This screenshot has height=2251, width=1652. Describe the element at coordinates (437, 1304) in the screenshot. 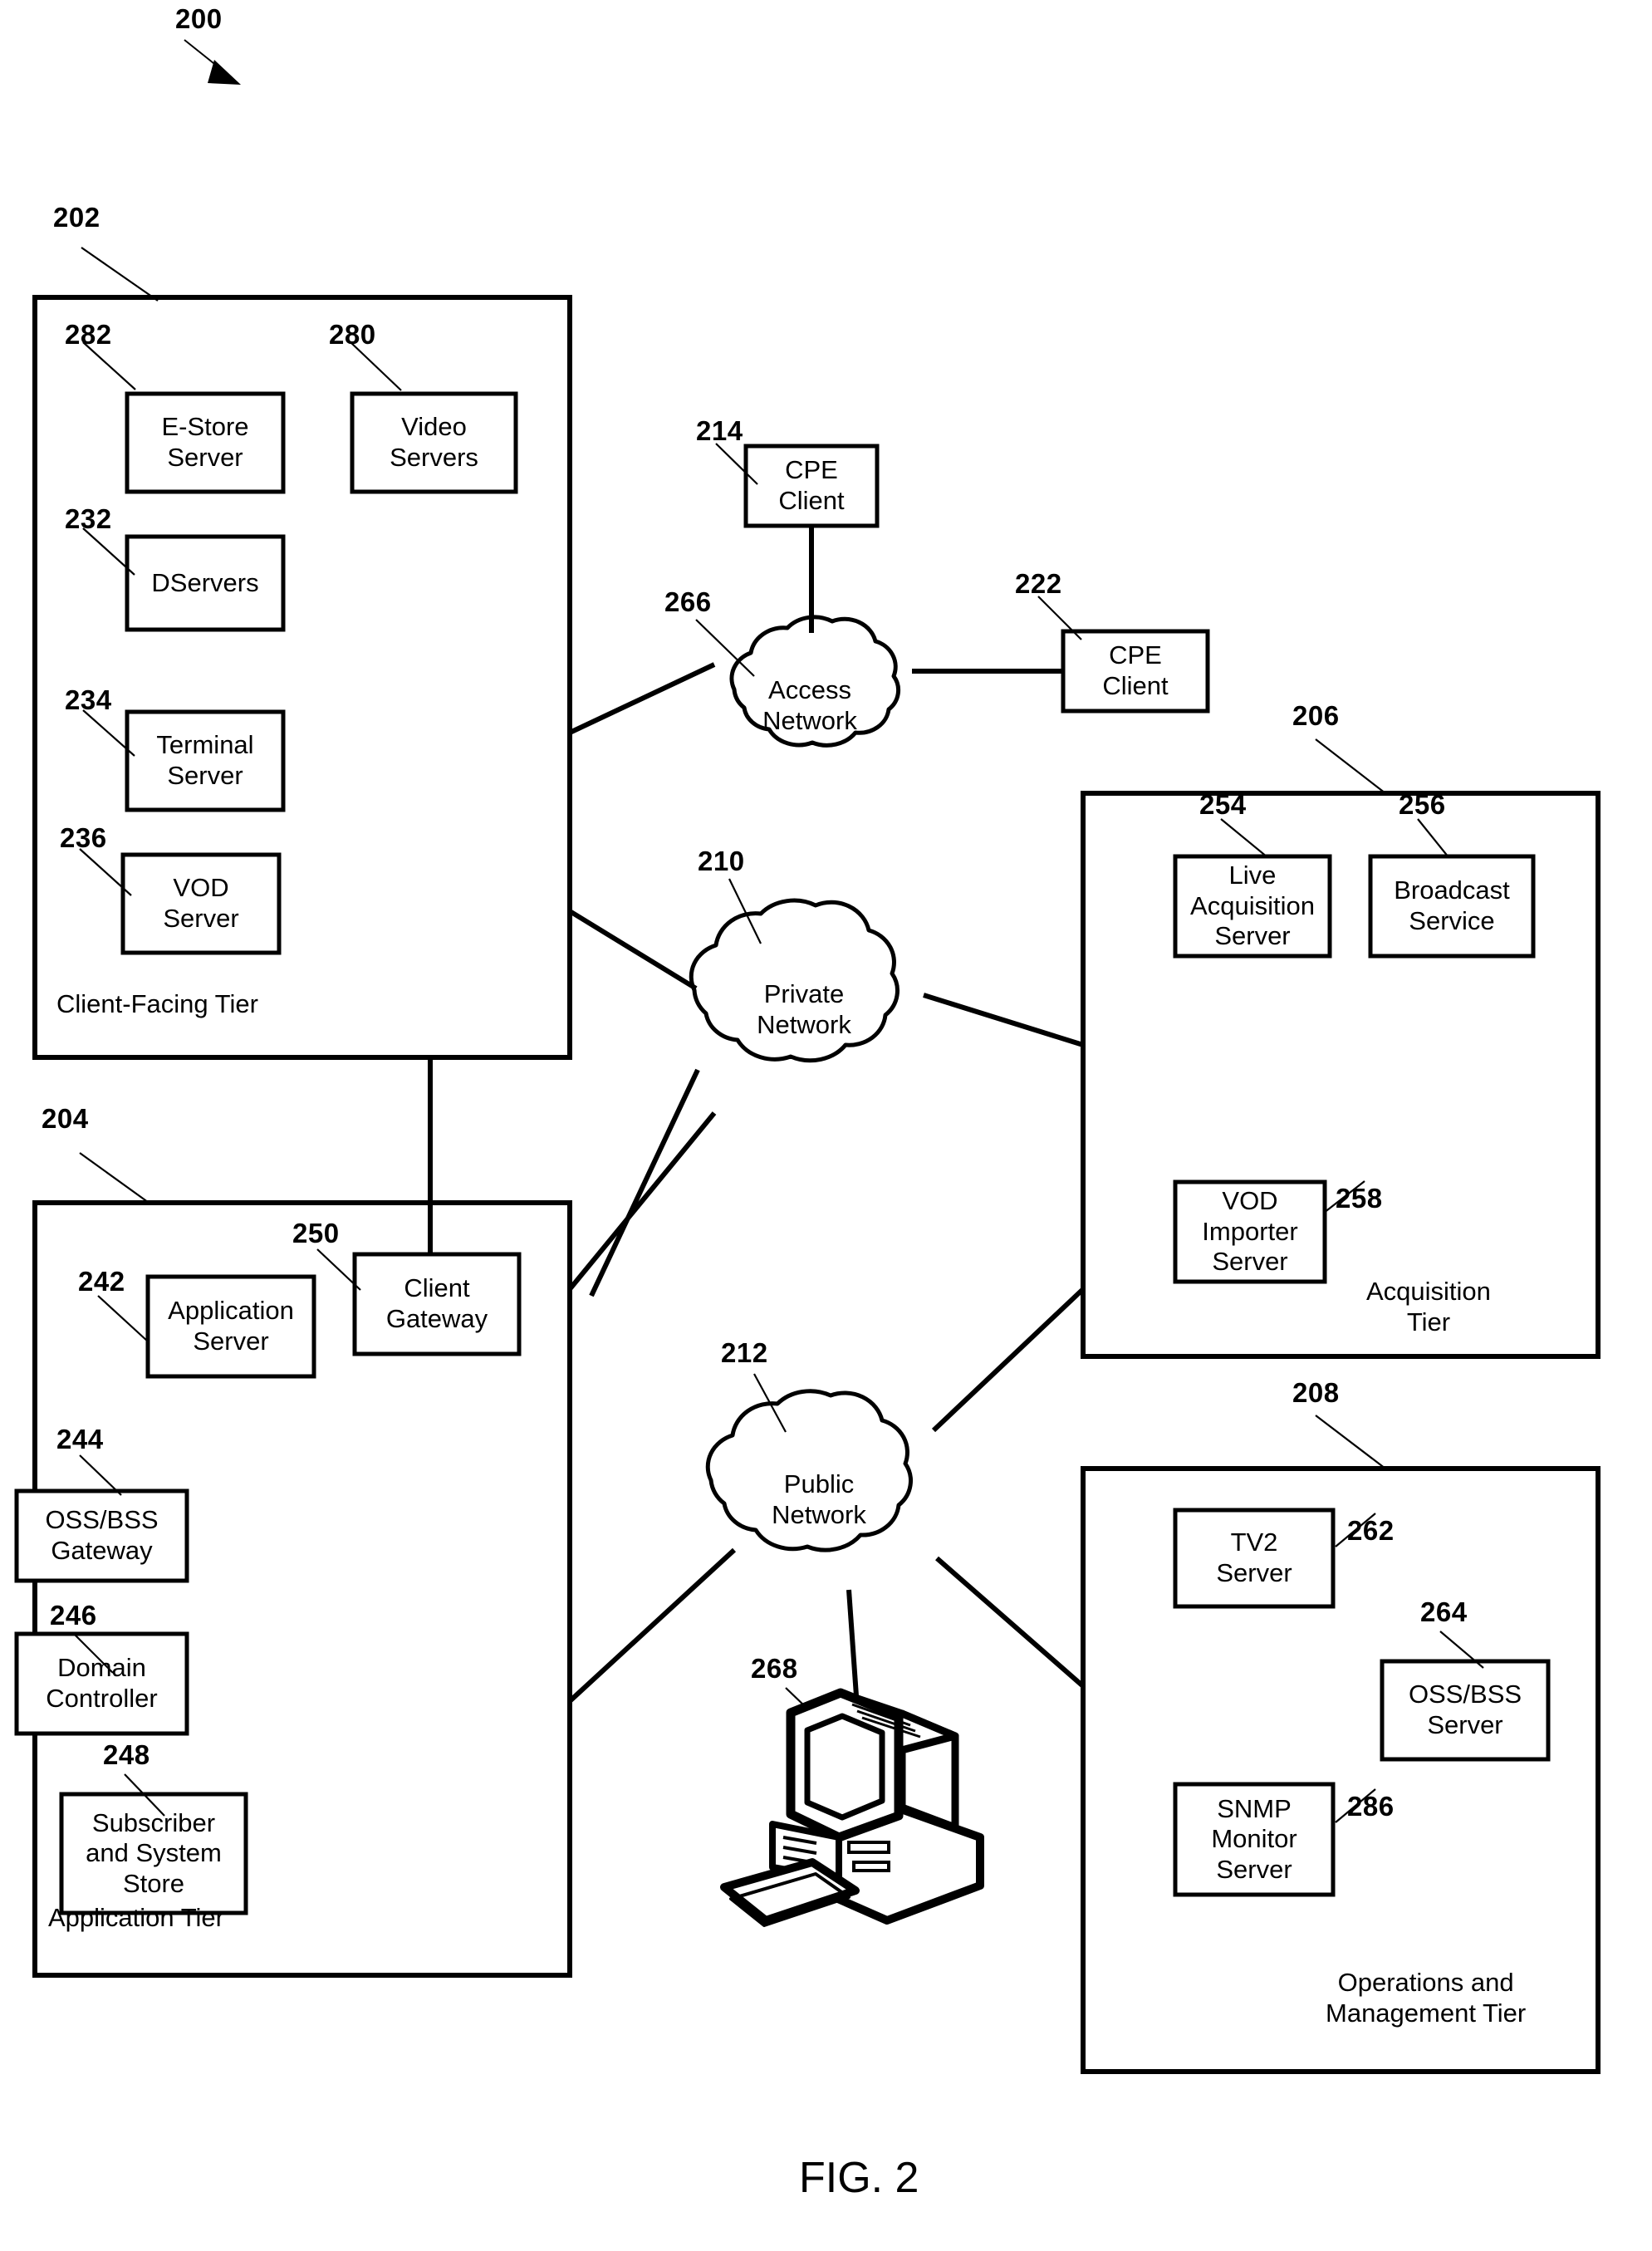

I see `client-gateway-box` at that location.